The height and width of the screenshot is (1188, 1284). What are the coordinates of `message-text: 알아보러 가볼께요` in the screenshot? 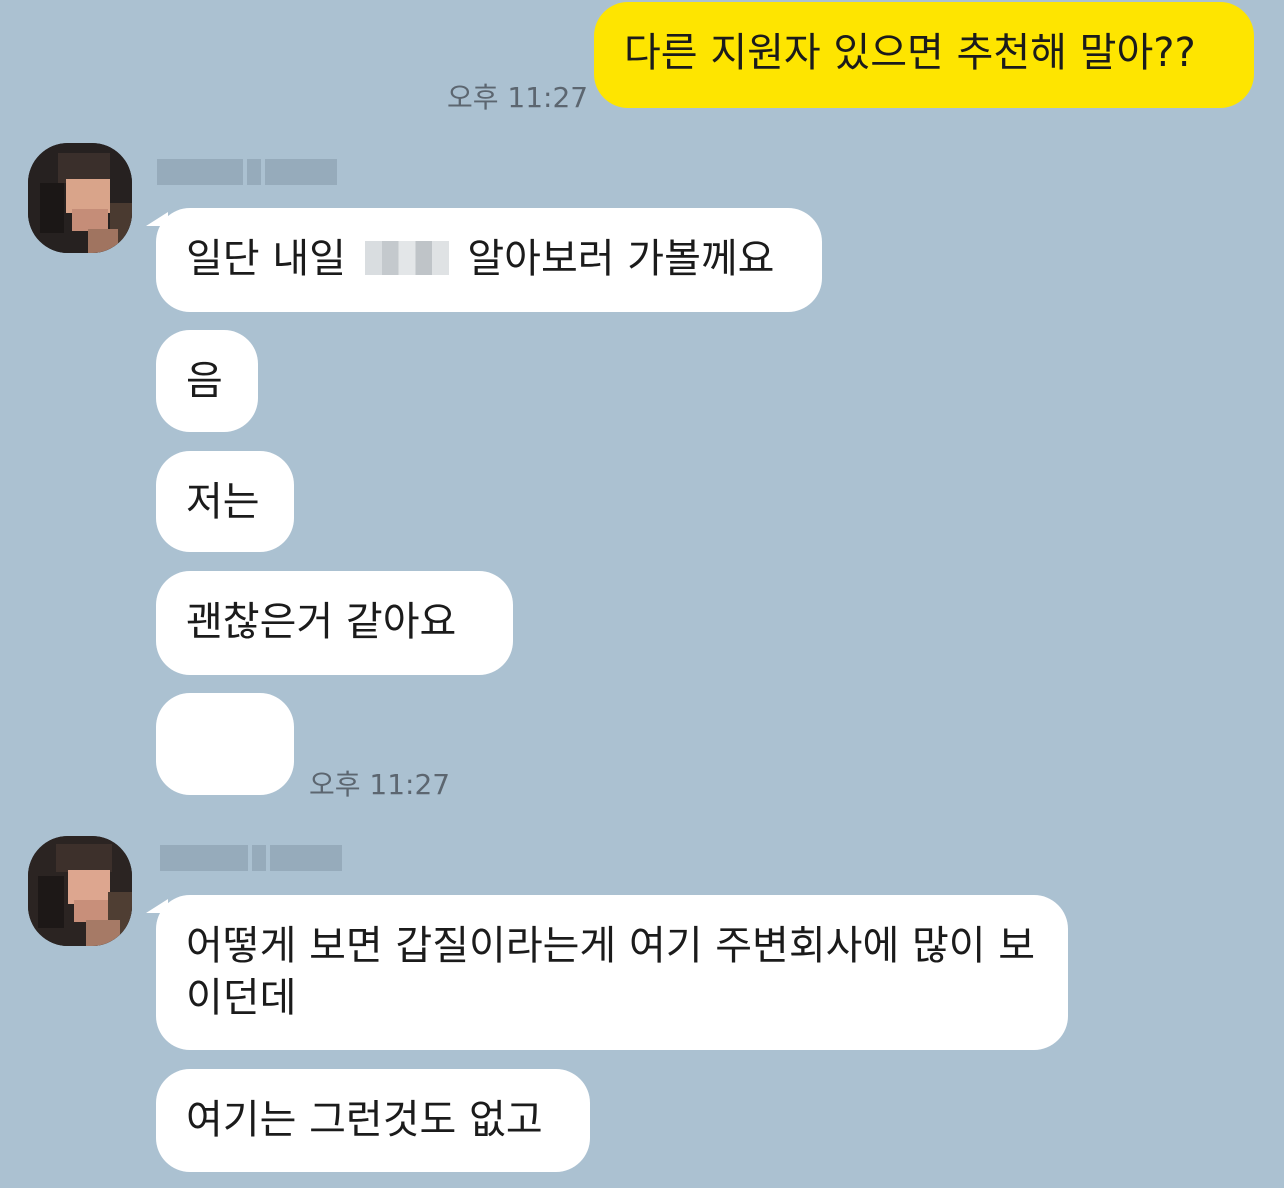 It's located at (621, 259).